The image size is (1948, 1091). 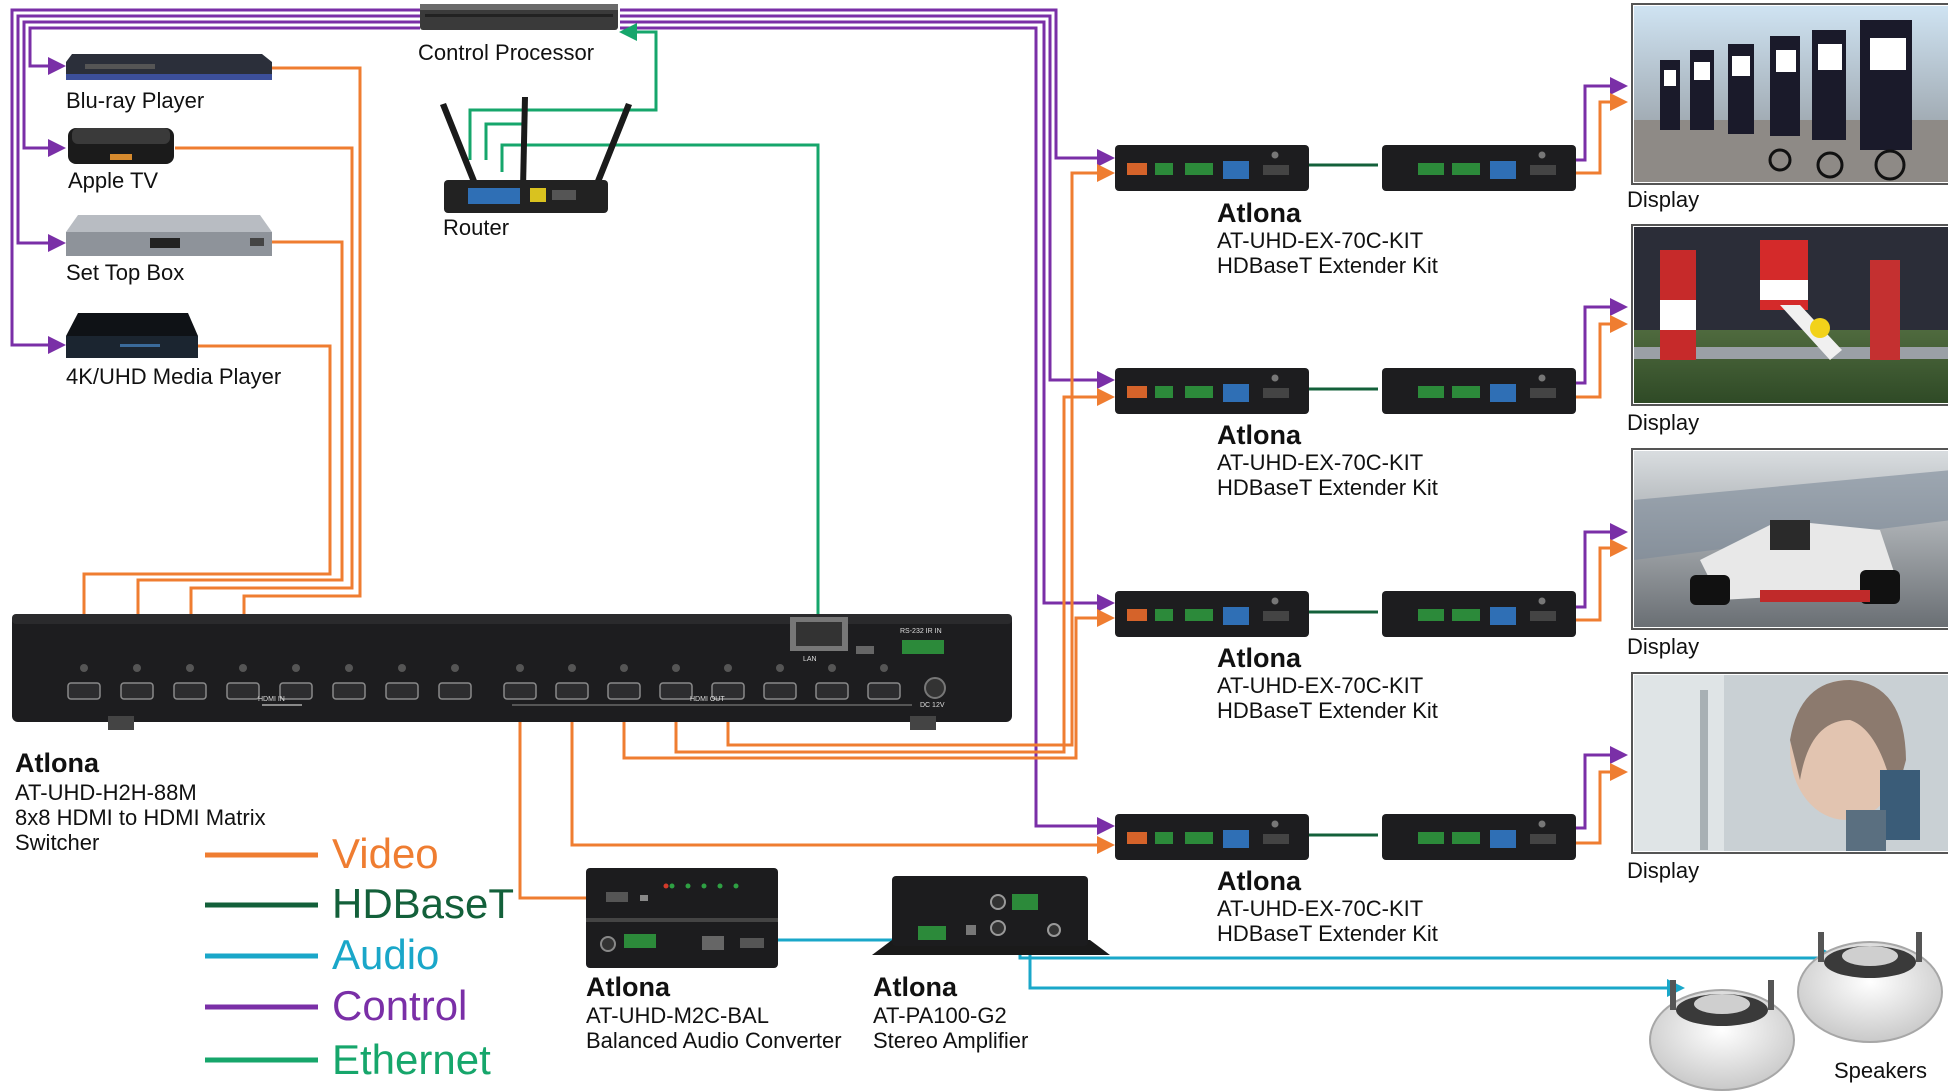 What do you see at coordinates (1259, 658) in the screenshot?
I see `extender-brand-3: Atlona` at bounding box center [1259, 658].